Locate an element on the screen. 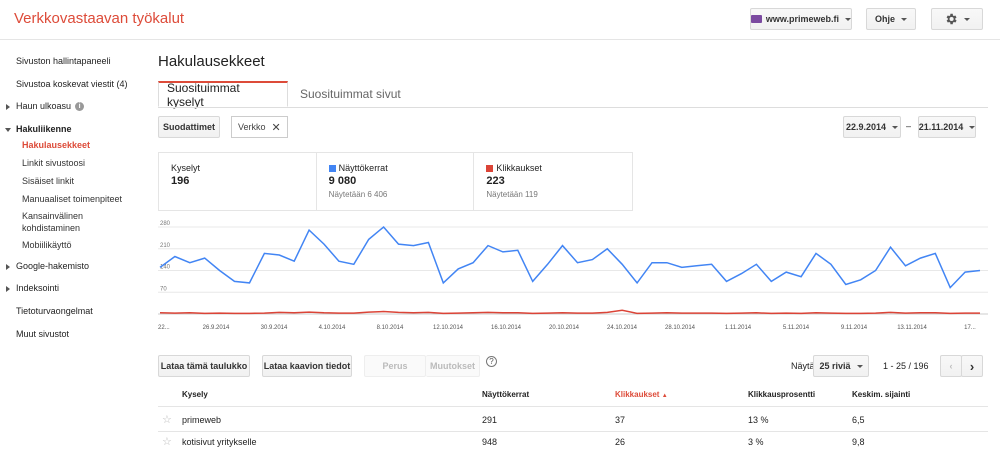 The image size is (1000, 458). cell-impressions: 948 is located at coordinates (490, 442).